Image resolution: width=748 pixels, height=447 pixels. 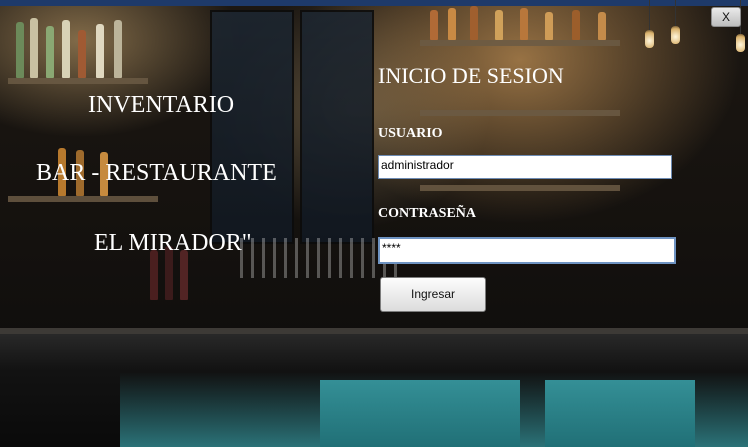 I want to click on branding-bar-restaurante: BAR - RESTAURANTE, so click(x=156, y=173).